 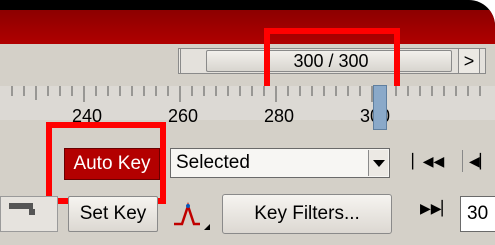 I want to click on time-slider-next-button: >, so click(x=469, y=61).